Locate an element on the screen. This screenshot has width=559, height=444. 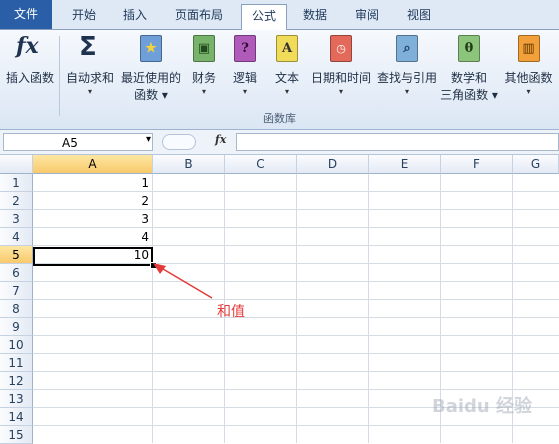
baidu-watermark-logo: Baidu 经验 is located at coordinates (482, 406).